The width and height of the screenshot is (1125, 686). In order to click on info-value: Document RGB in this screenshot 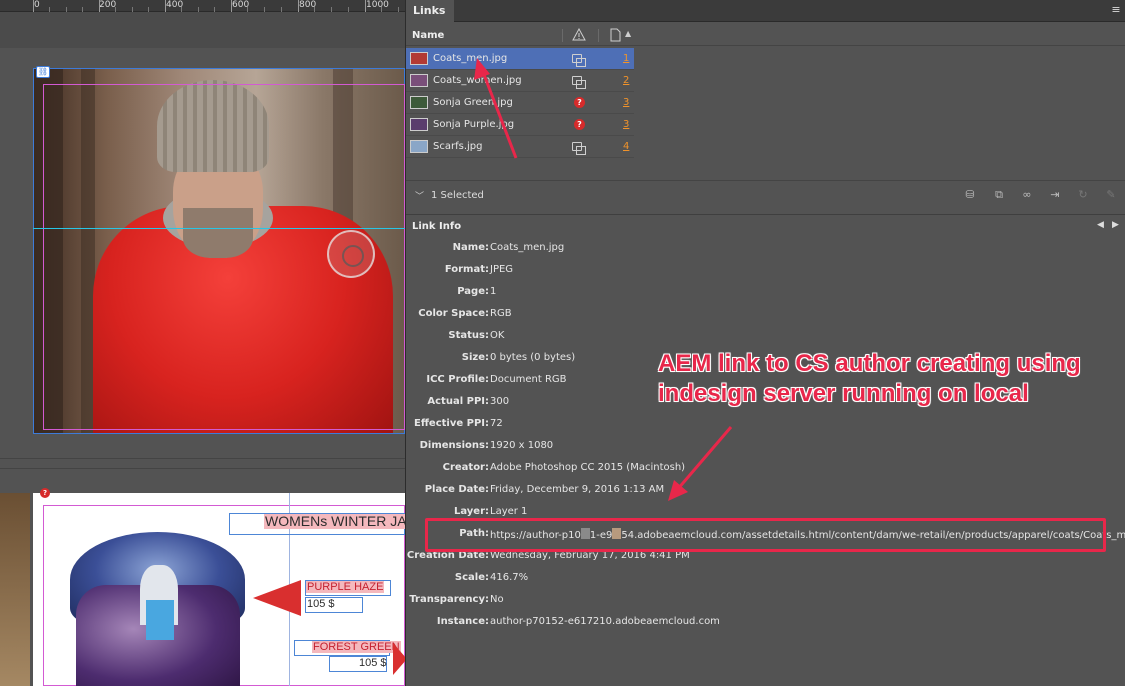, I will do `click(528, 379)`.